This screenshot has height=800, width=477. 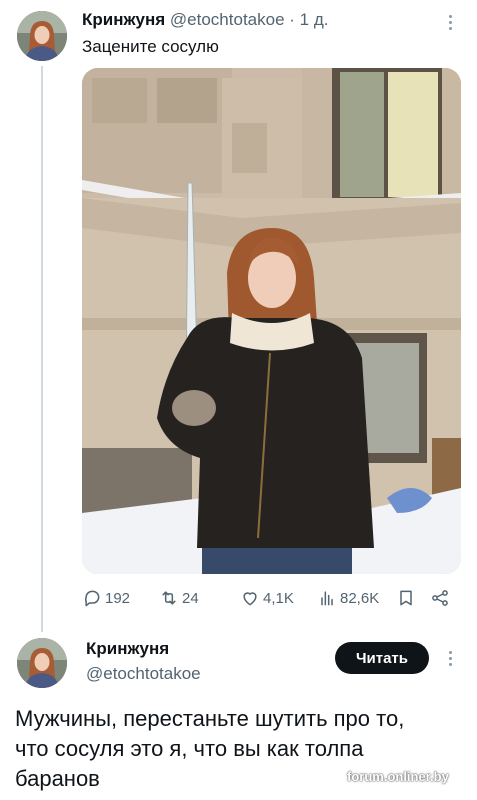 I want to click on share-button, so click(x=440, y=598).